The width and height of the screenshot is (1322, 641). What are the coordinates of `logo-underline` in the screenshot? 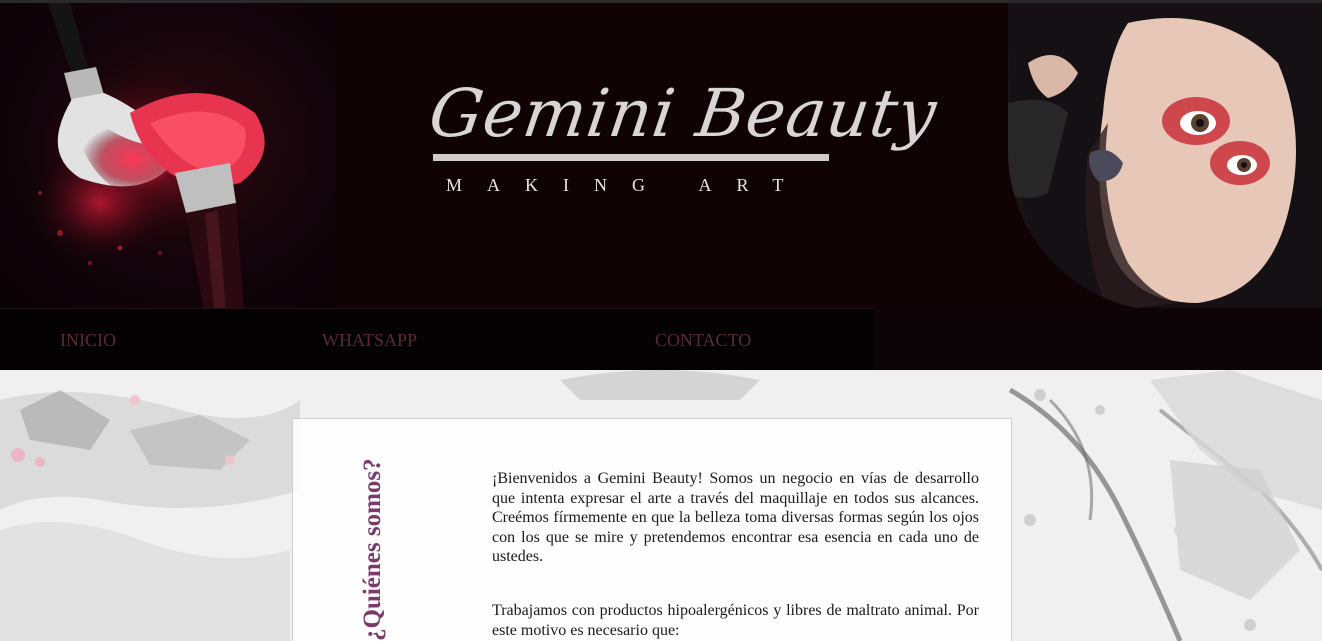 It's located at (631, 157).